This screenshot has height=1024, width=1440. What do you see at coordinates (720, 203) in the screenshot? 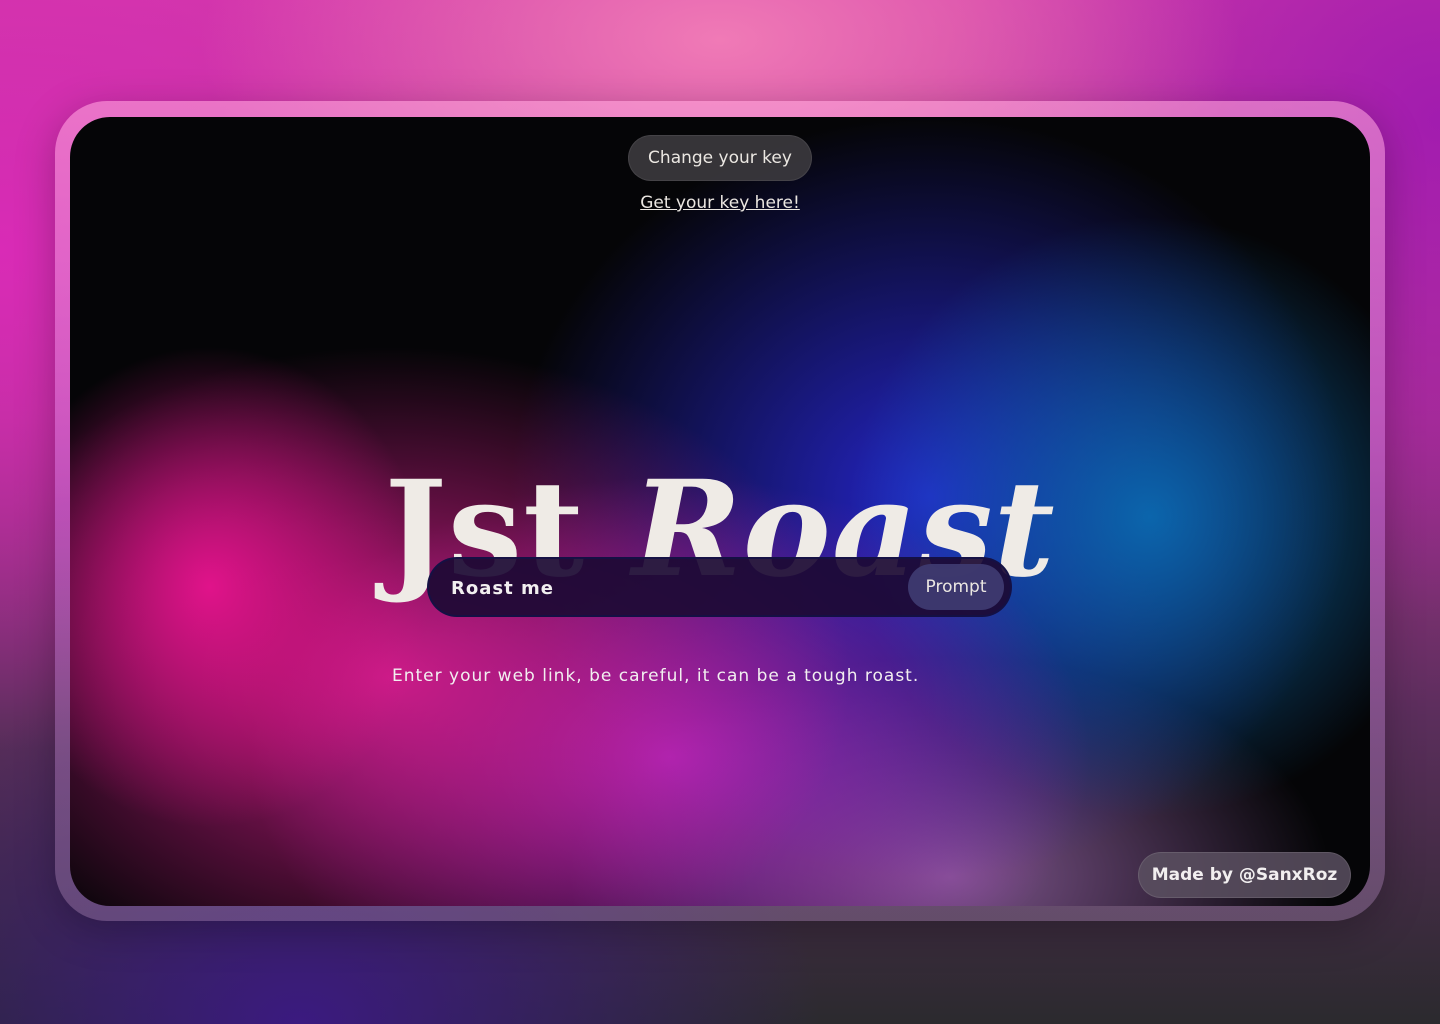
I see `get-key-link: Get your key here!` at bounding box center [720, 203].